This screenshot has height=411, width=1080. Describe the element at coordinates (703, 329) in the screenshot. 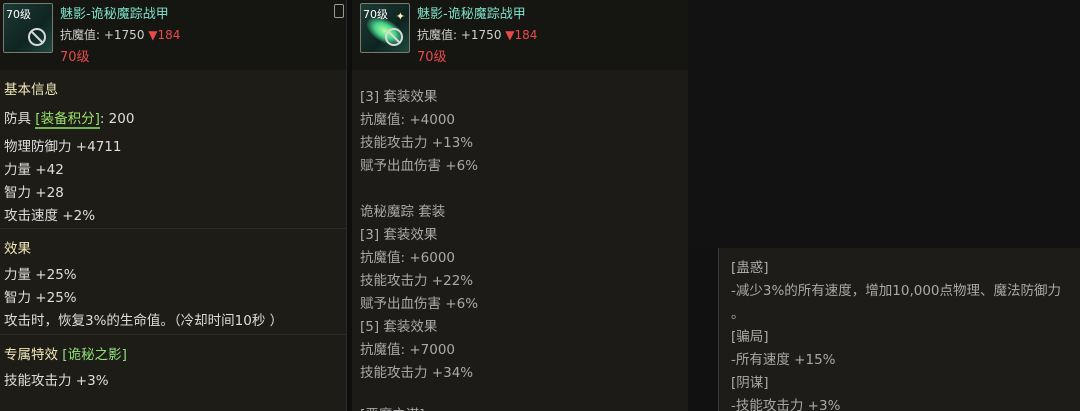

I see `background-strip` at that location.